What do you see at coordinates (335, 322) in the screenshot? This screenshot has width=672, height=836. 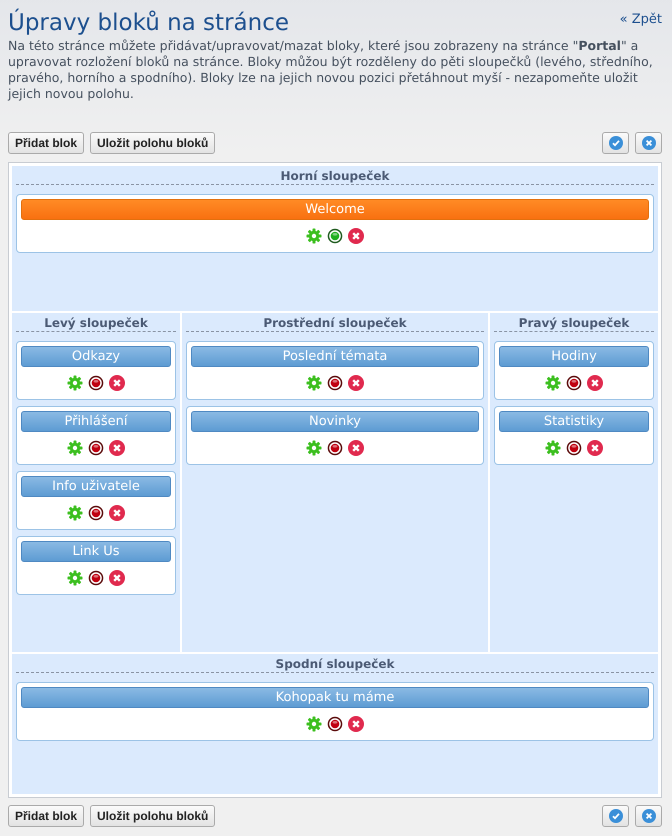 I see `column-title: Prostřední sloupeček` at bounding box center [335, 322].